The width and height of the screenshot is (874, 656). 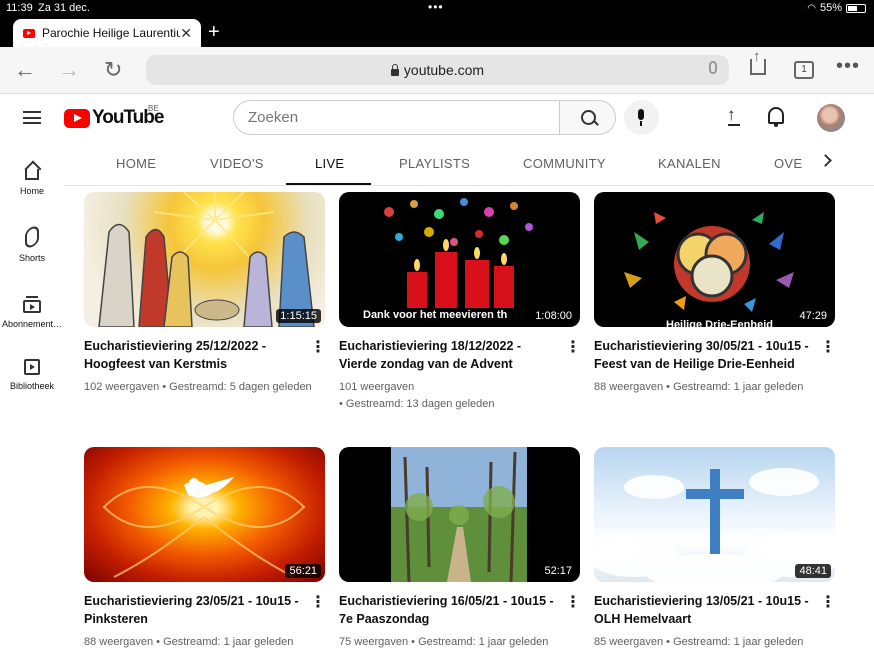 I want to click on tab-channels: KANALEN, so click(x=689, y=163).